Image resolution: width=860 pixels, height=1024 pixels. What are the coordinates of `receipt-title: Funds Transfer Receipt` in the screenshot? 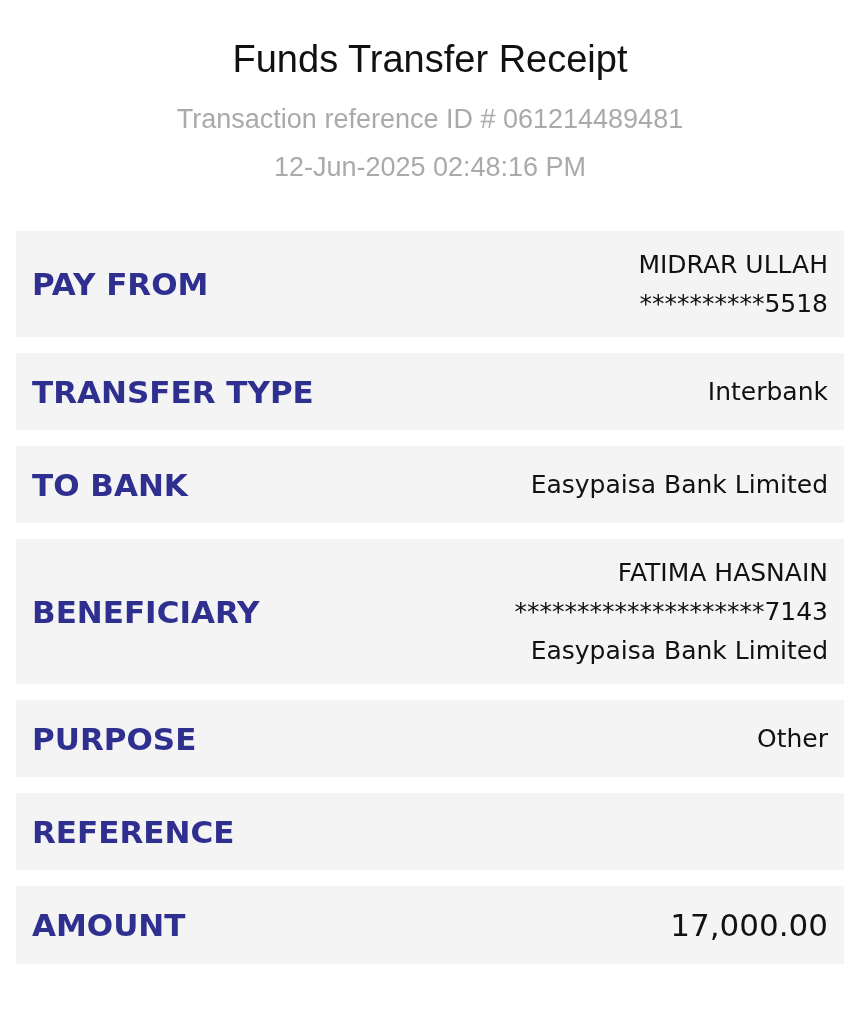 It's located at (430, 59).